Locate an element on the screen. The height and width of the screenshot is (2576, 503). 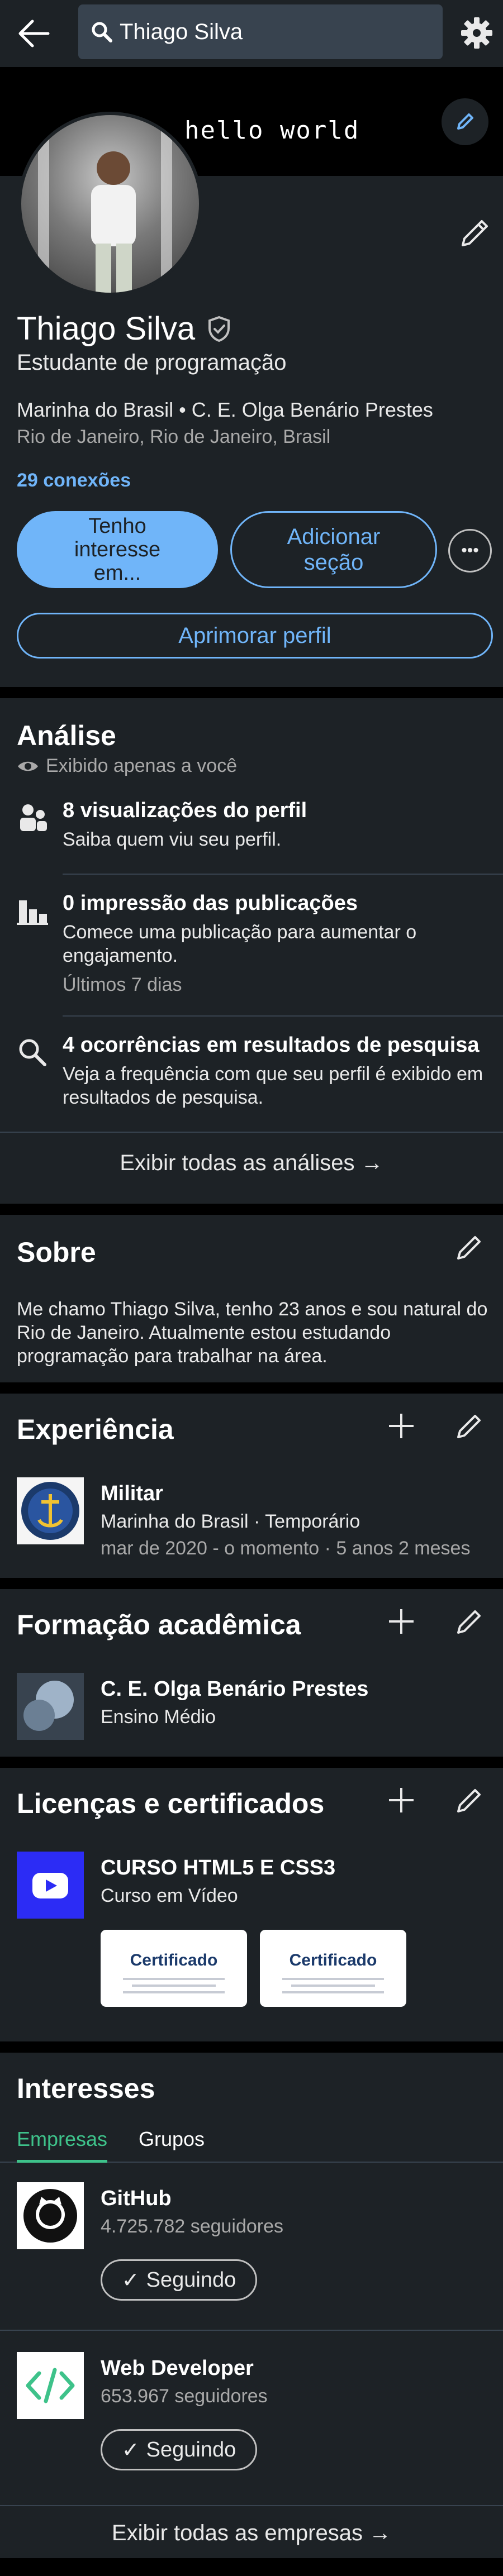
edit-experience-icon is located at coordinates (469, 1426).